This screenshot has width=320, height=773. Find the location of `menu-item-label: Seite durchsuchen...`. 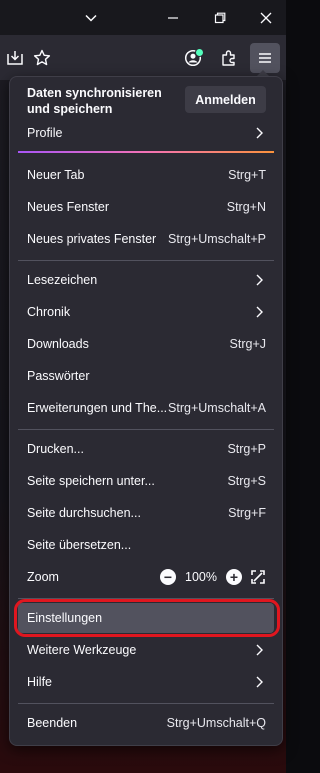

menu-item-label: Seite durchsuchen... is located at coordinates (84, 513).